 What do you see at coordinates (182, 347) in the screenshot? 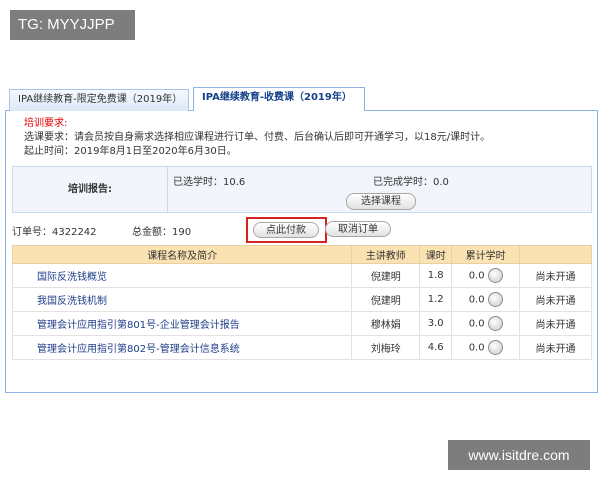
I see `course-name-link: 管理会计应用指引第802号-管理会计信息系统` at bounding box center [182, 347].